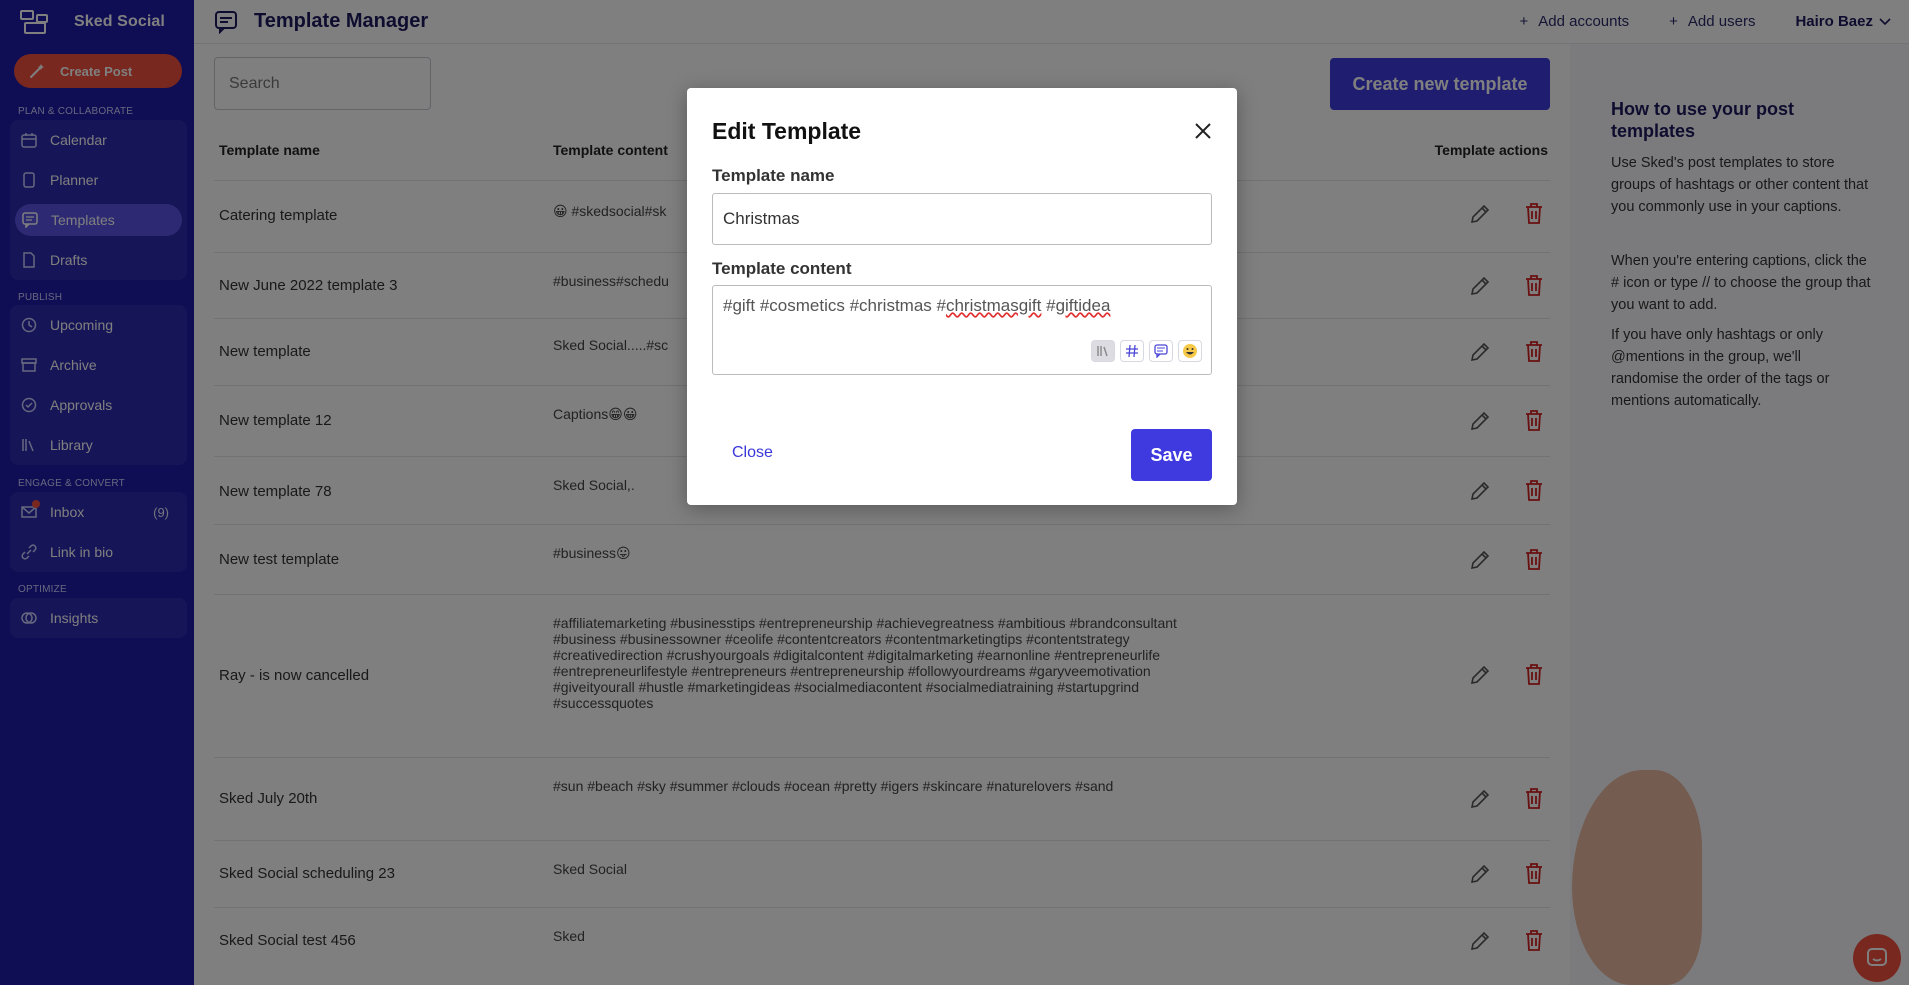  What do you see at coordinates (1203, 131) in the screenshot?
I see `close-icon` at bounding box center [1203, 131].